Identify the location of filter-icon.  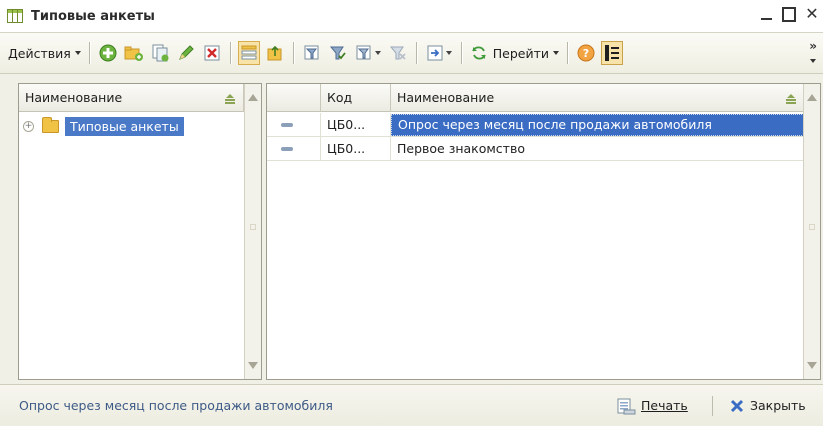
(311, 52).